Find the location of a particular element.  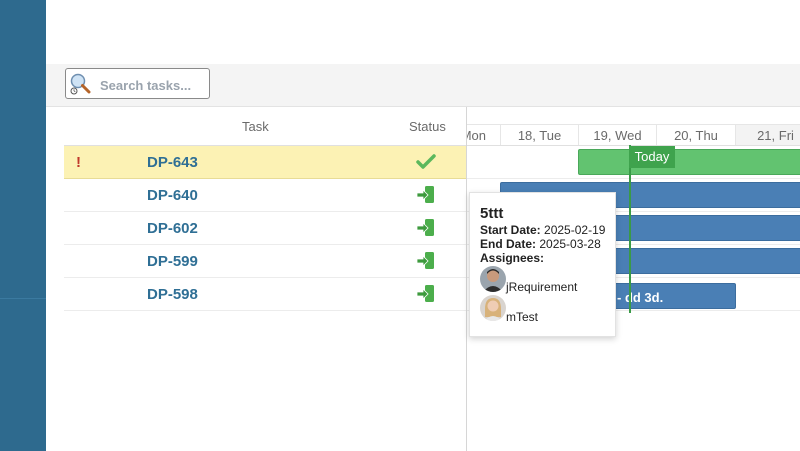

today-marker-label: Today is located at coordinates (652, 157).